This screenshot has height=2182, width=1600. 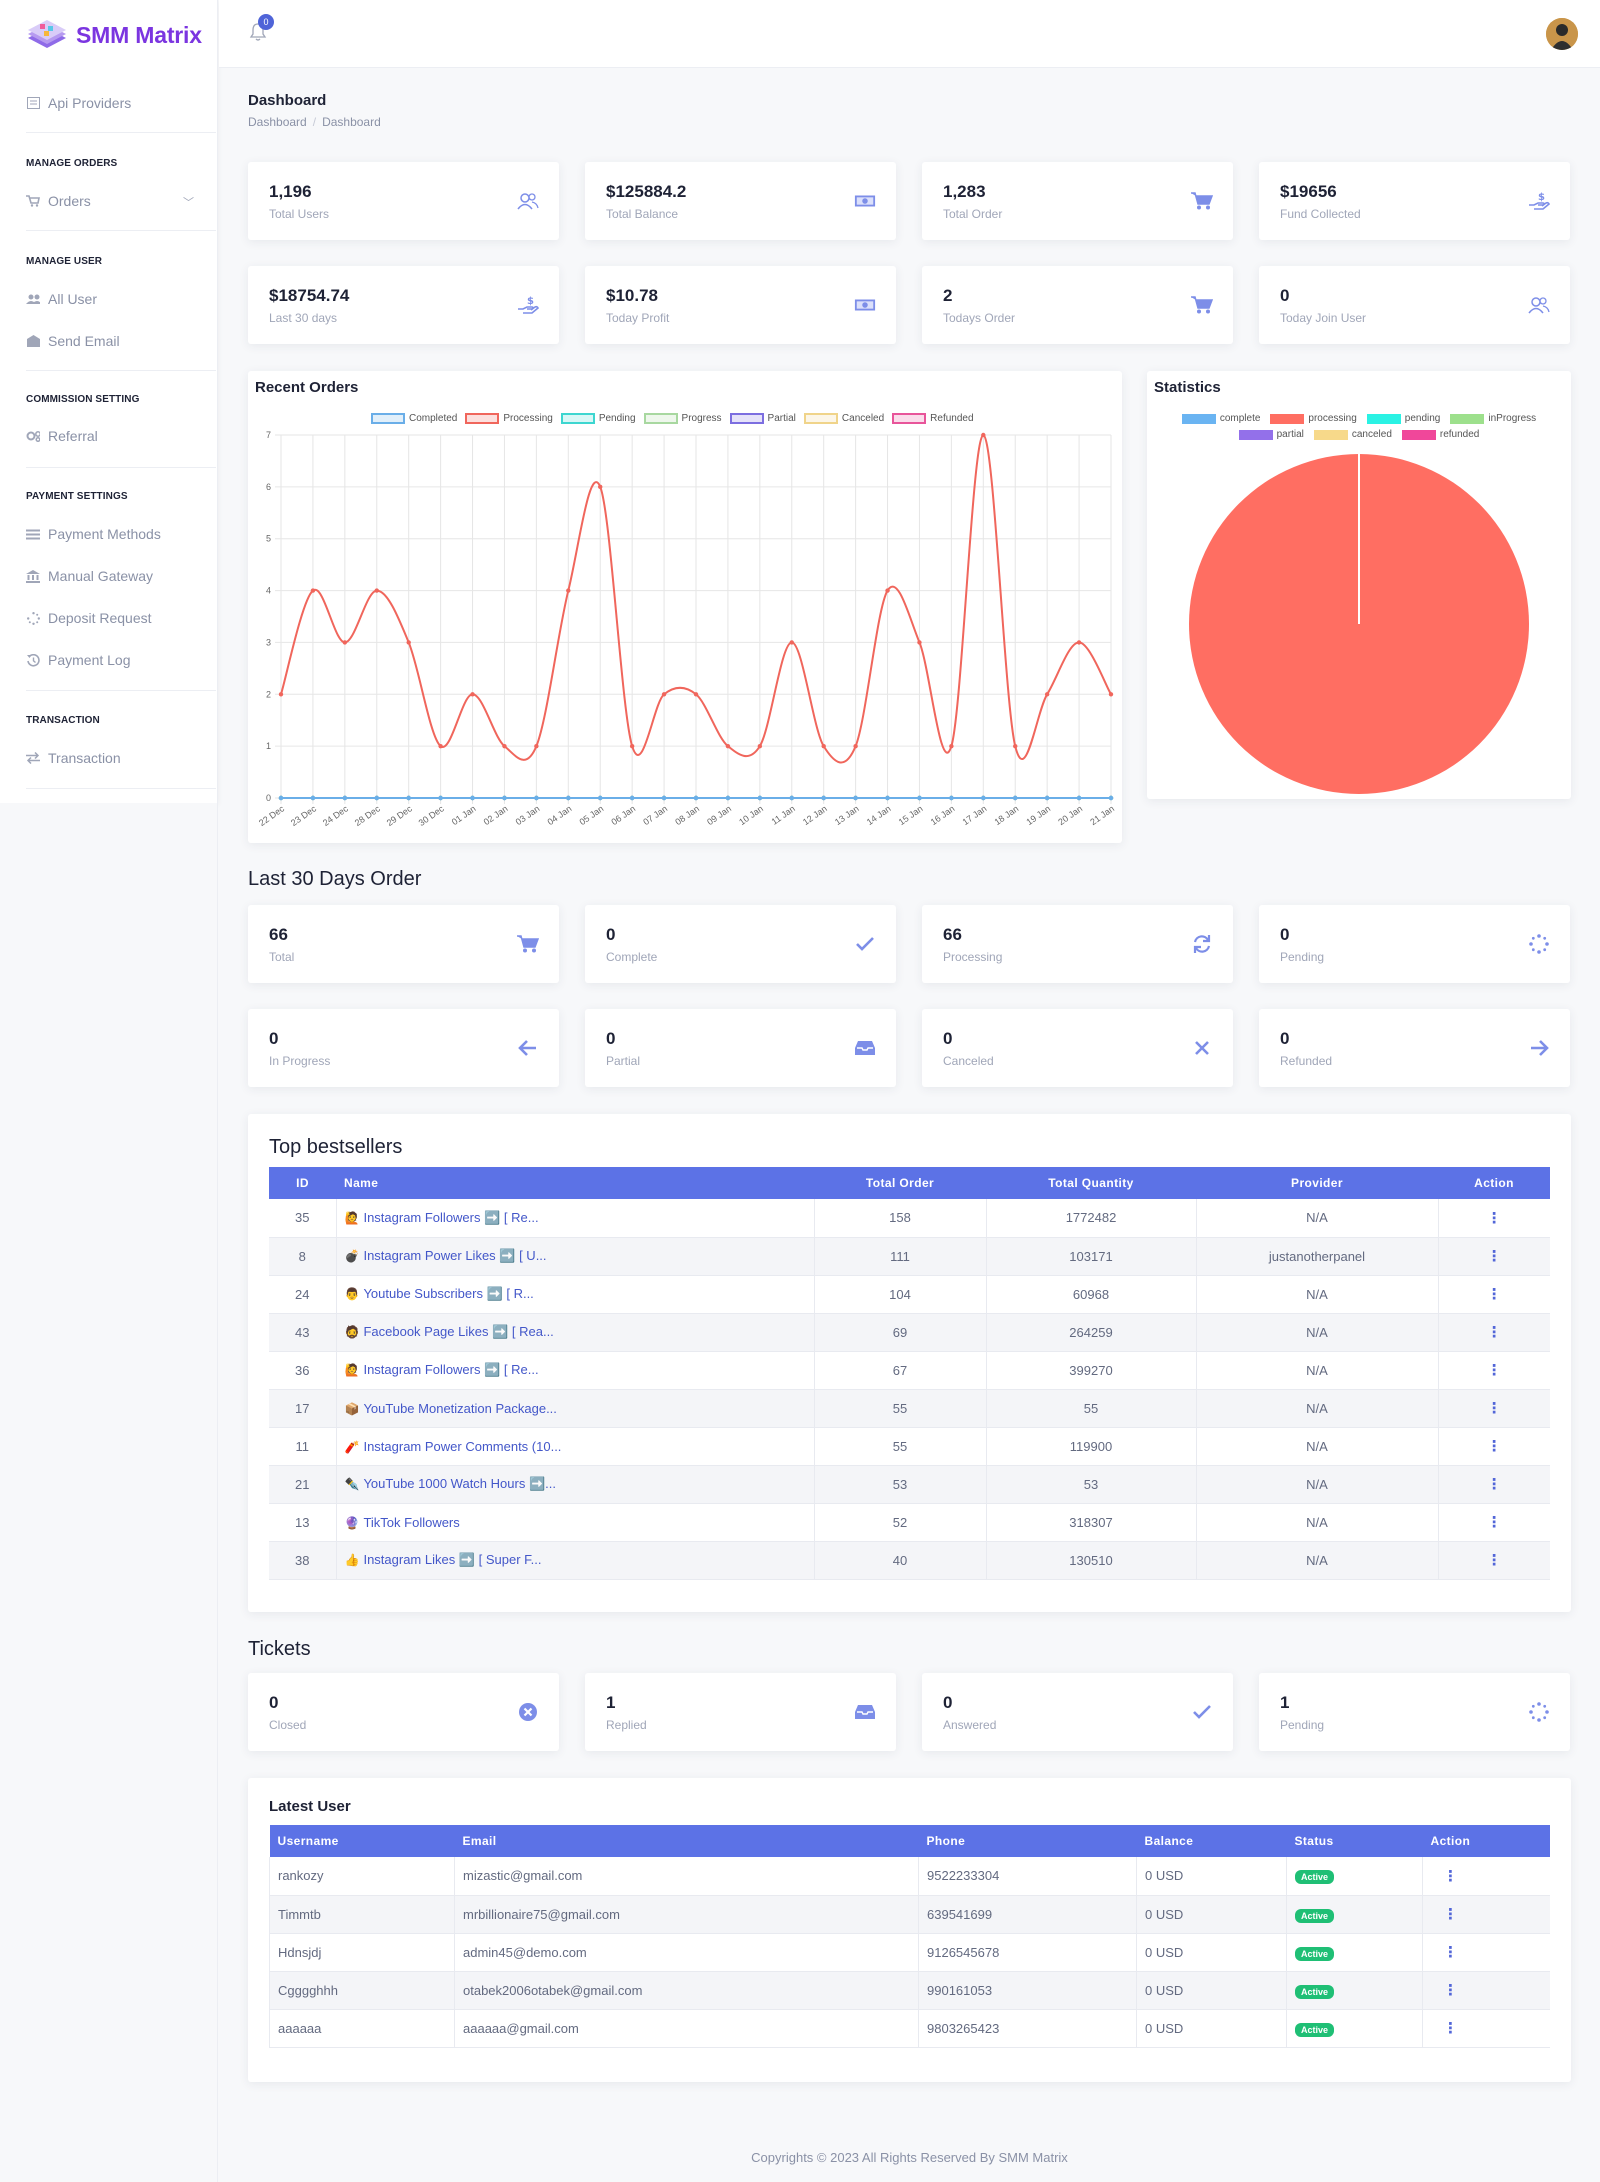 I want to click on sidebar-item-payment-log: Payment Log, so click(x=78, y=660).